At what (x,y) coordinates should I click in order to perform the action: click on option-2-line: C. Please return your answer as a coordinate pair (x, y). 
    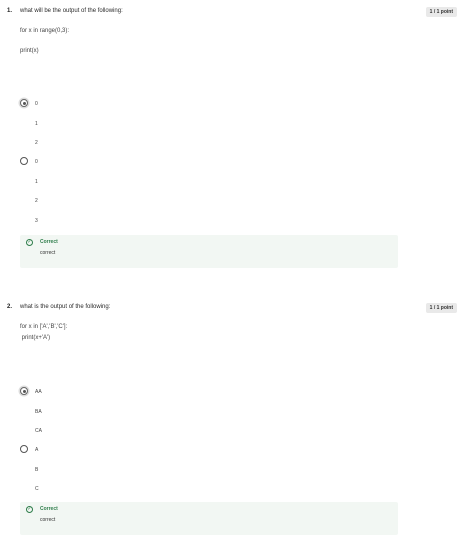
    Looking at the image, I should click on (37, 489).